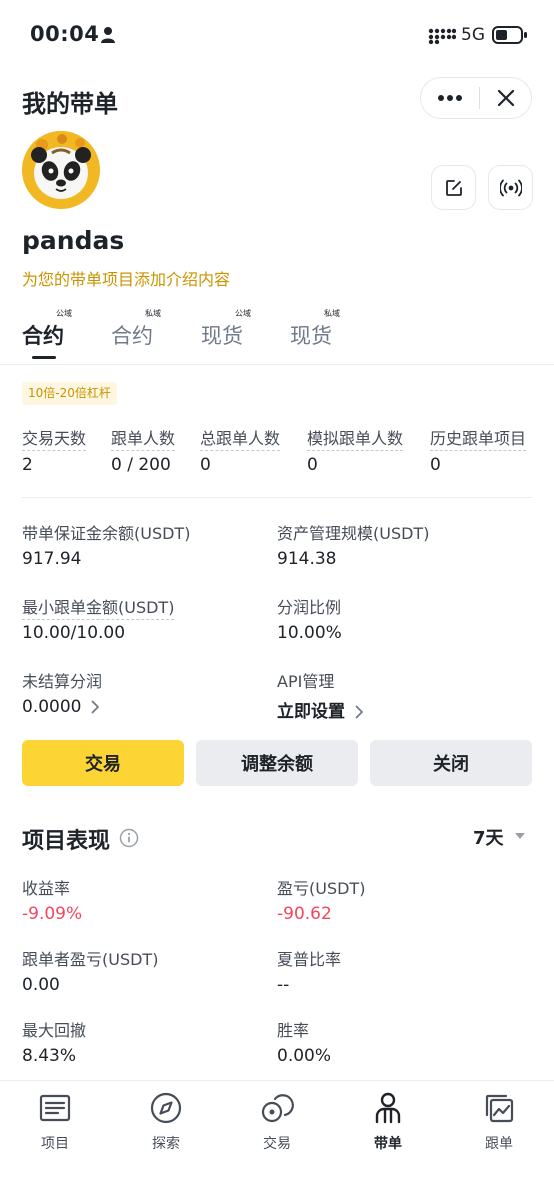 The height and width of the screenshot is (1199, 554). What do you see at coordinates (166, 1144) in the screenshot?
I see `nav-label: 探索` at bounding box center [166, 1144].